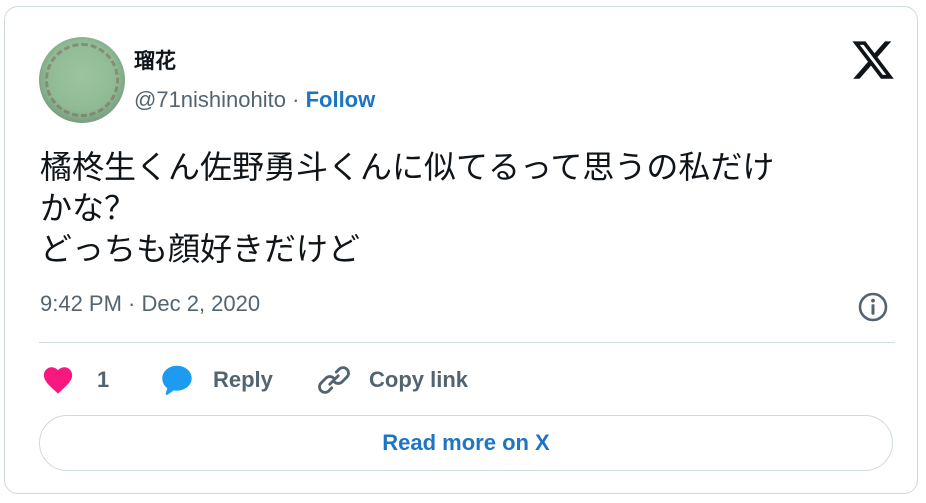 Image resolution: width=926 pixels, height=503 pixels. Describe the element at coordinates (155, 60) in the screenshot. I see `author-display-name: 瑠花` at that location.